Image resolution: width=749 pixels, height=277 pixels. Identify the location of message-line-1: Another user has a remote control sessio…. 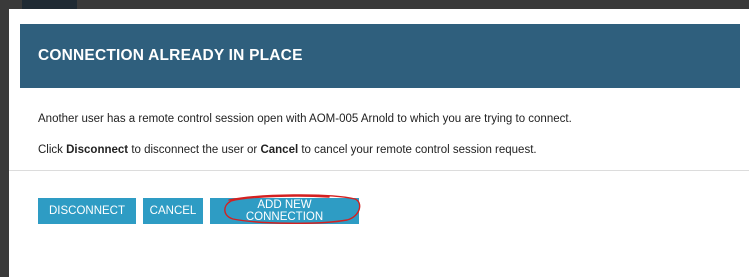
(305, 119).